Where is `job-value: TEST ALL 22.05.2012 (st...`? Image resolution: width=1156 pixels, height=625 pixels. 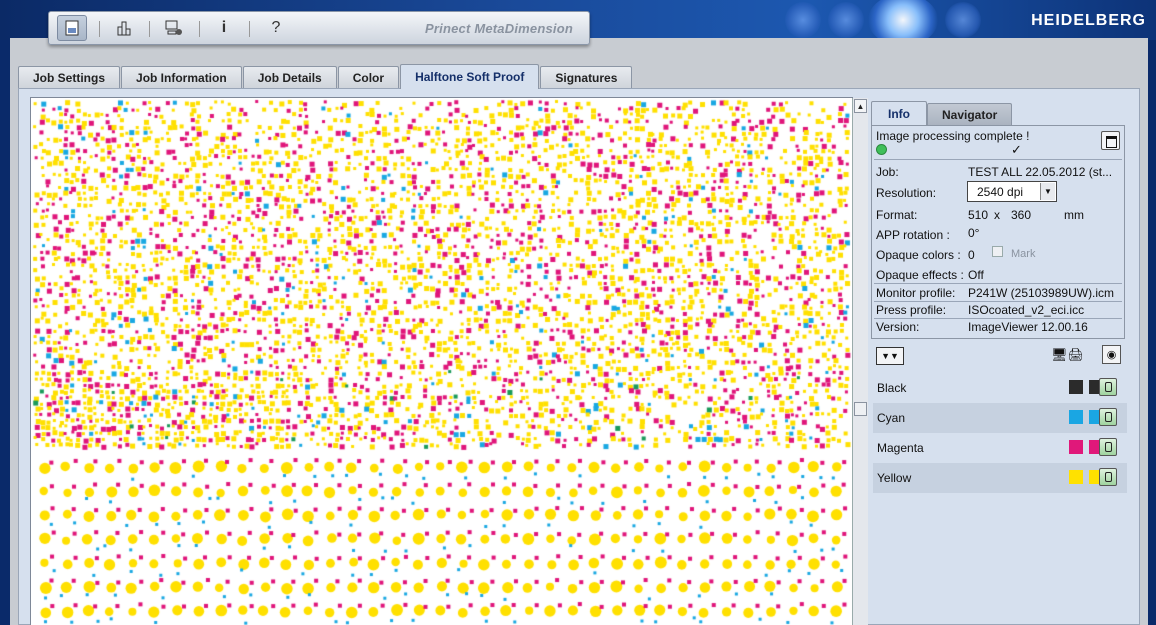
job-value: TEST ALL 22.05.2012 (st... is located at coordinates (1040, 172).